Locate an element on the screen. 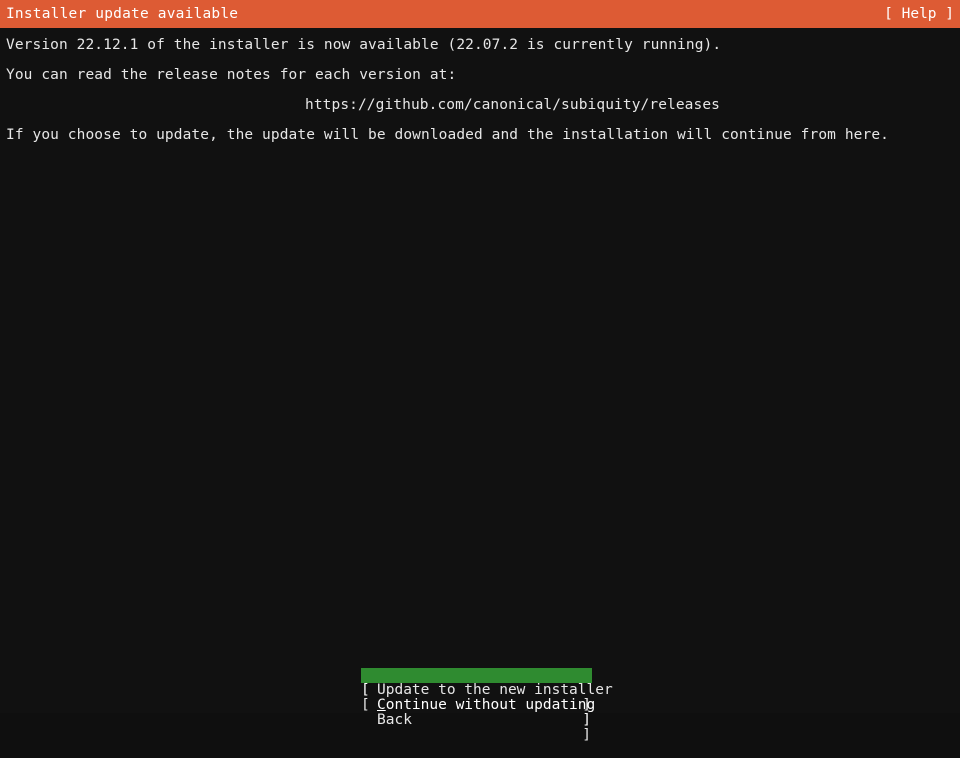  update-to-new-installer-button: [ Update to the new installer ] is located at coordinates (487, 683).